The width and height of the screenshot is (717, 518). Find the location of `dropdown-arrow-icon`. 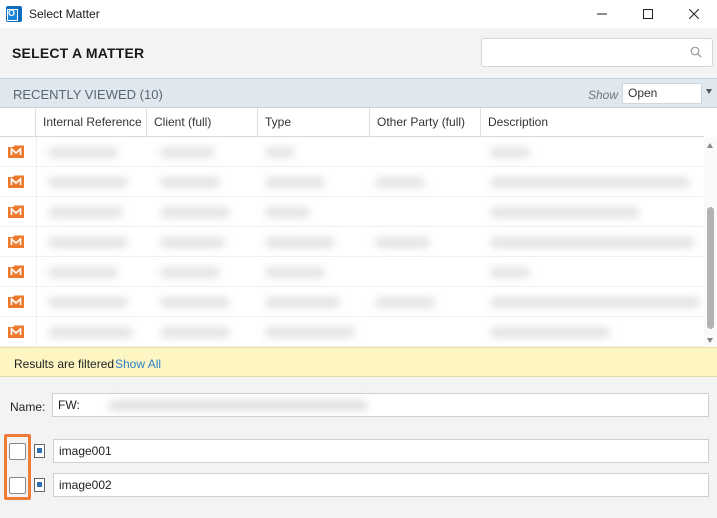

dropdown-arrow-icon is located at coordinates (709, 91).